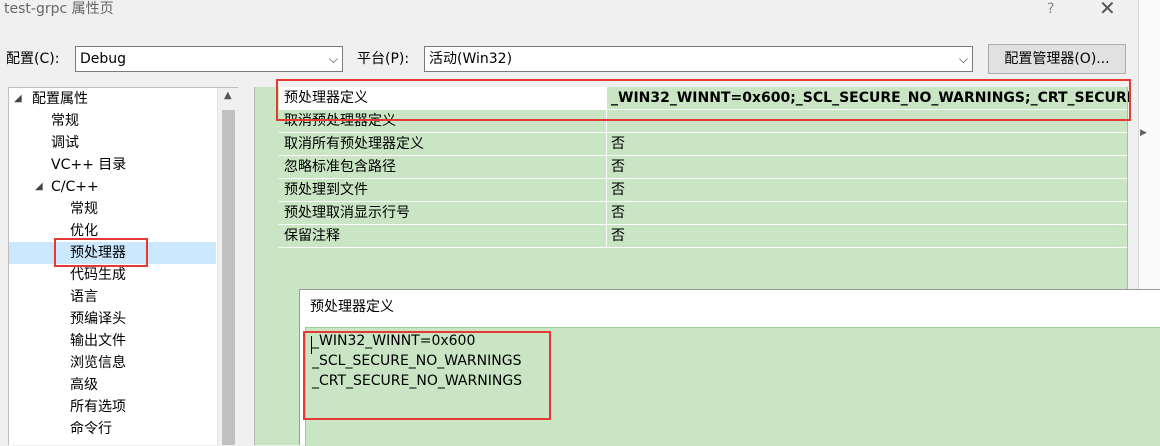 The height and width of the screenshot is (446, 1160). I want to click on platform-value: 活动(Win32), so click(471, 59).